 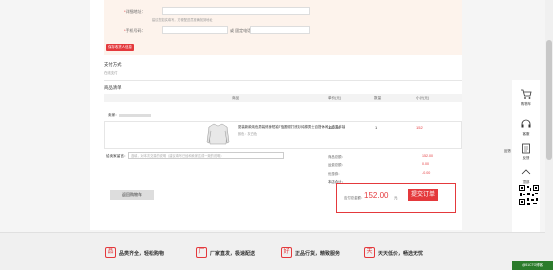 What do you see at coordinates (286, 252) in the screenshot?
I see `footer-badge-3: 好` at bounding box center [286, 252].